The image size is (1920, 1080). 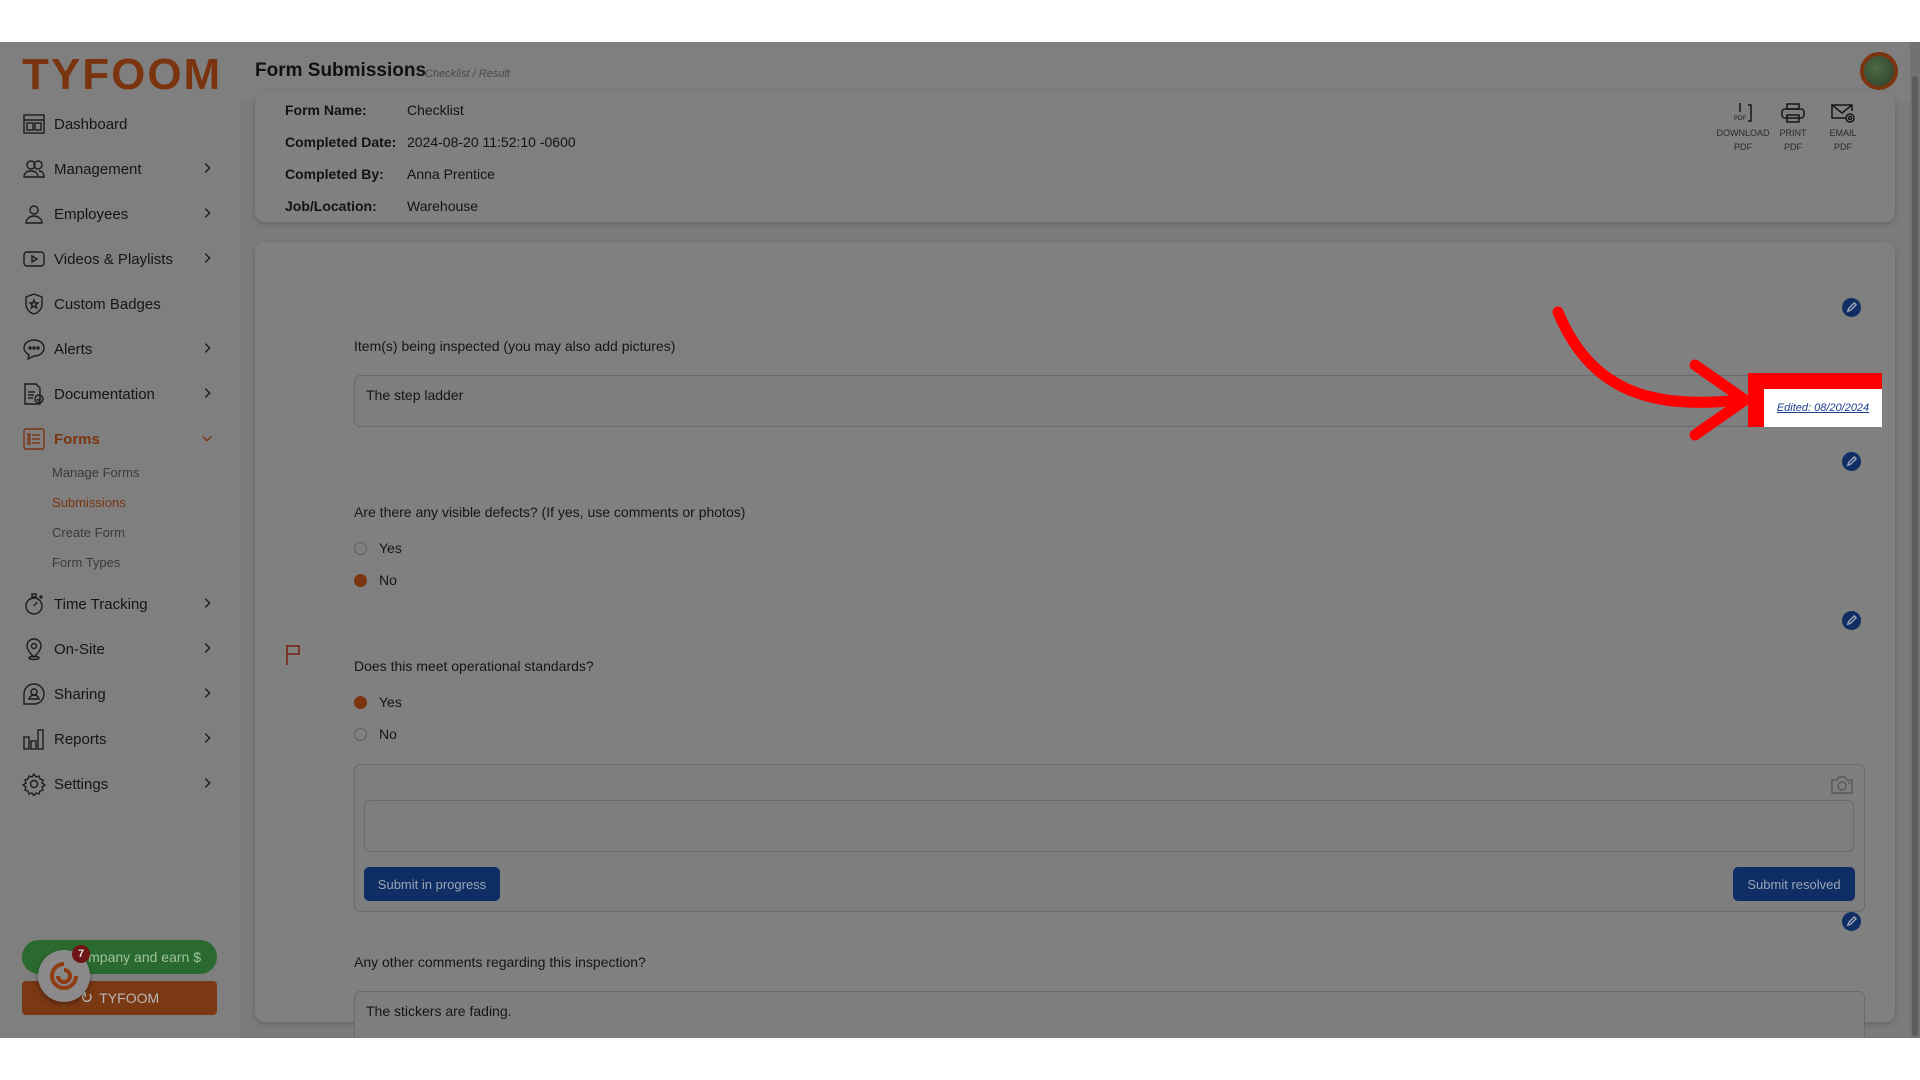 What do you see at coordinates (73, 349) in the screenshot?
I see `sidebar-item-label: Alerts` at bounding box center [73, 349].